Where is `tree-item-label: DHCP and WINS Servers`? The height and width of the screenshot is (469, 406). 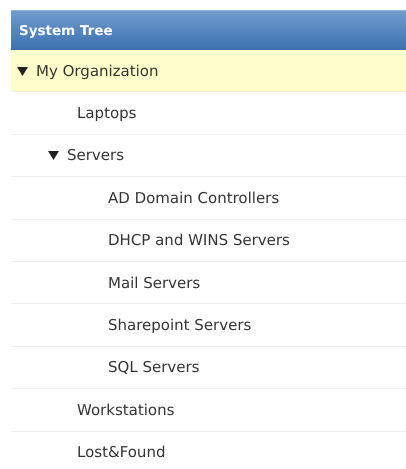 tree-item-label: DHCP and WINS Servers is located at coordinates (199, 240).